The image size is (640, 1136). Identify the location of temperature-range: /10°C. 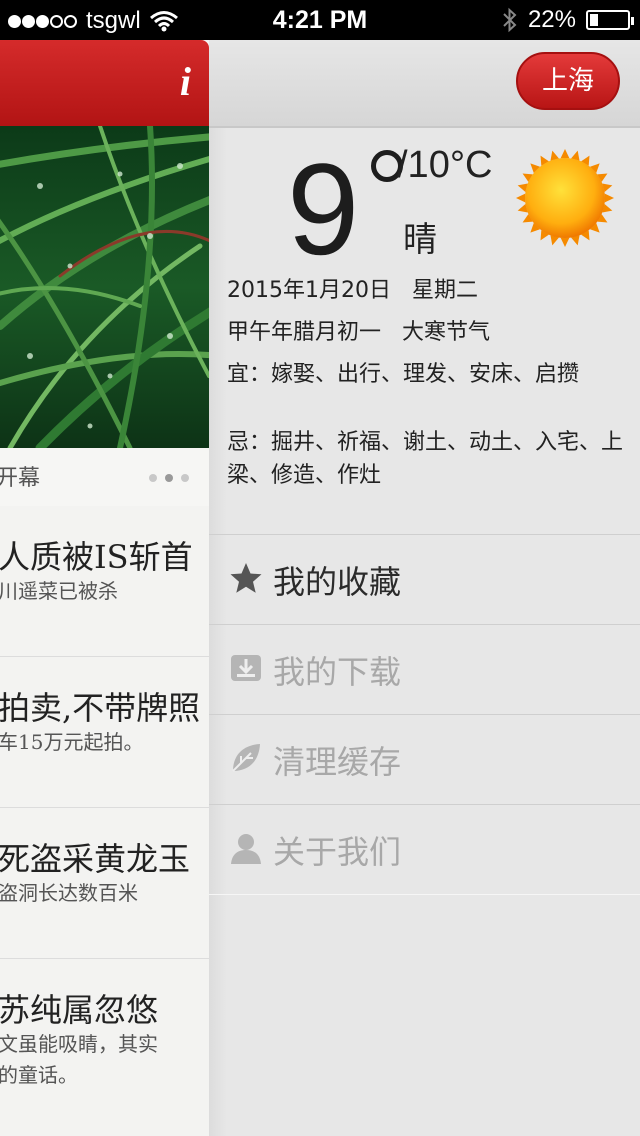
(445, 165).